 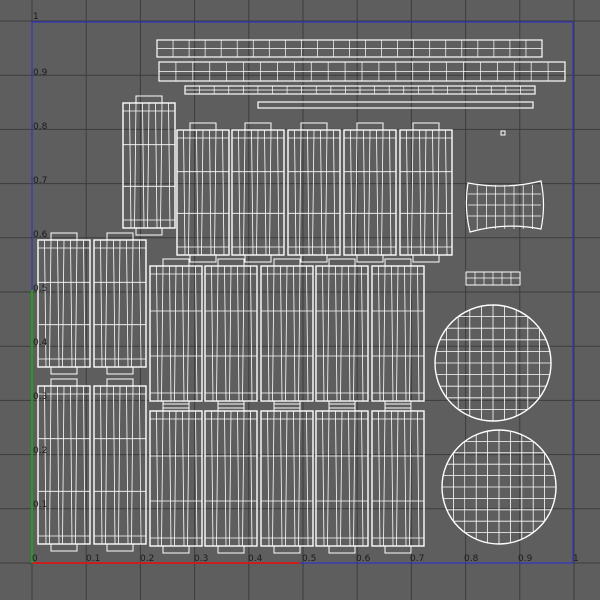 What do you see at coordinates (40, 181) in the screenshot?
I see `v-axis-label: 0.7` at bounding box center [40, 181].